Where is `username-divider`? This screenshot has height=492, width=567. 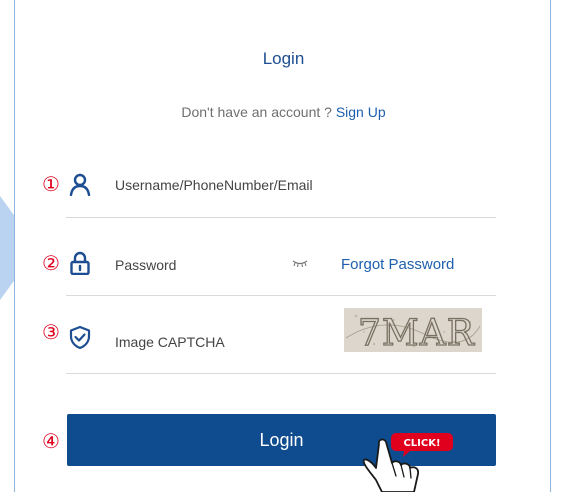 username-divider is located at coordinates (281, 217).